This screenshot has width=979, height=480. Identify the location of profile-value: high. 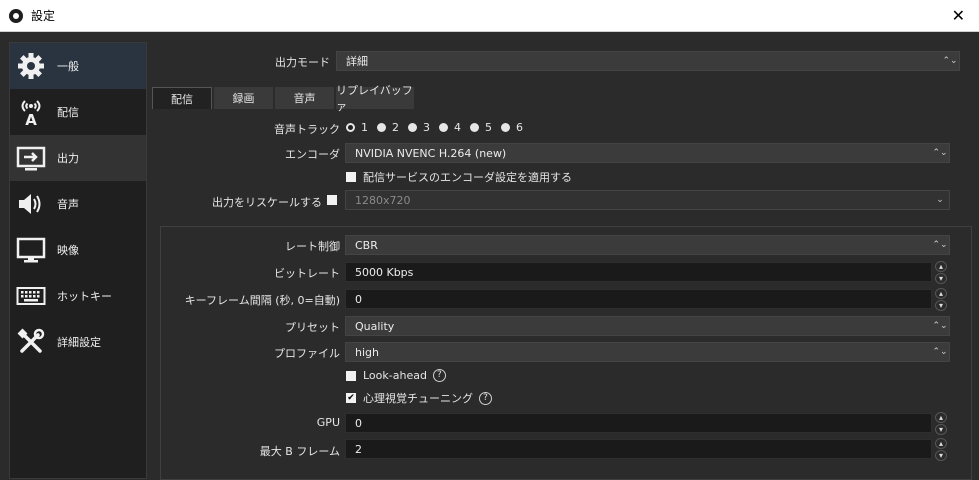
(367, 352).